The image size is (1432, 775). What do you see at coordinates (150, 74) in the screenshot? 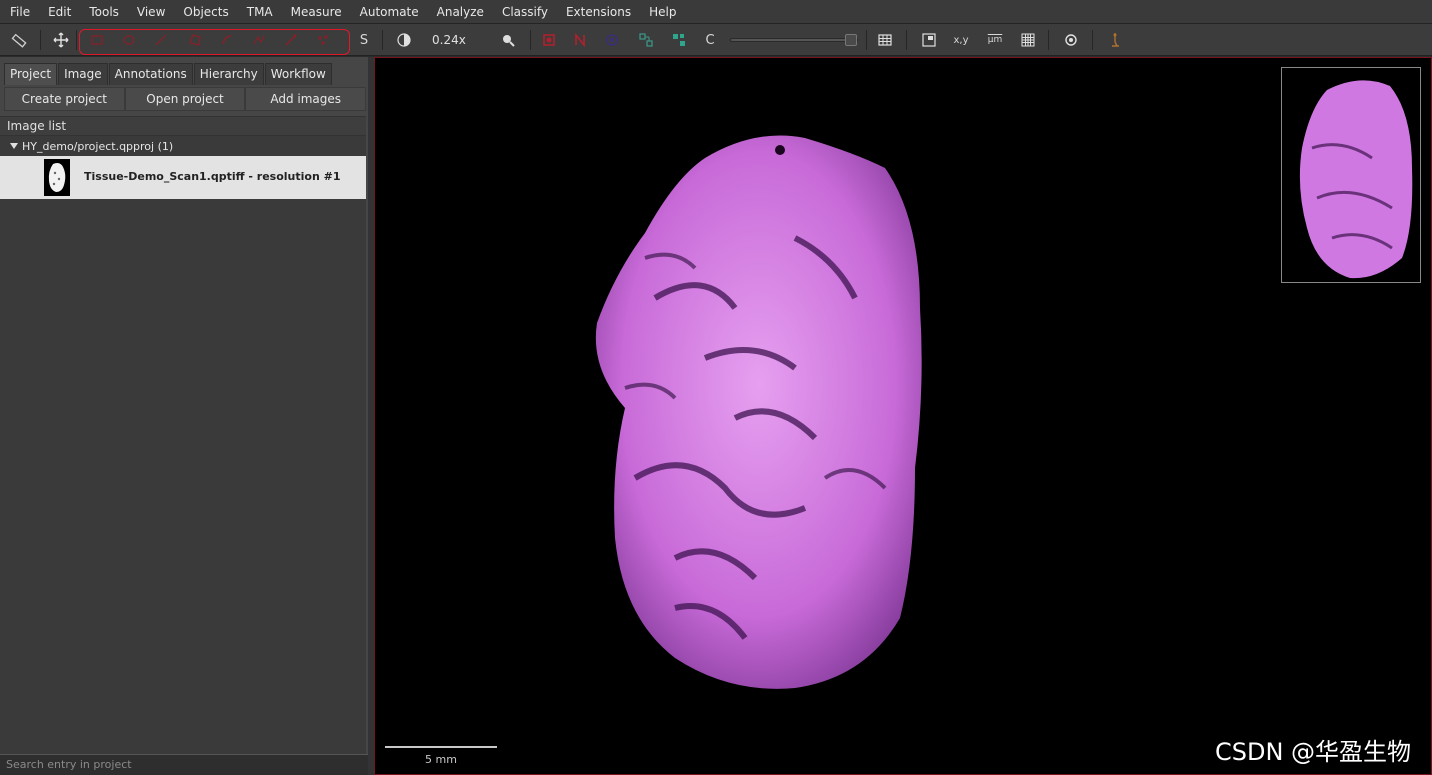
I see `tab-annotations: Annotations` at bounding box center [150, 74].